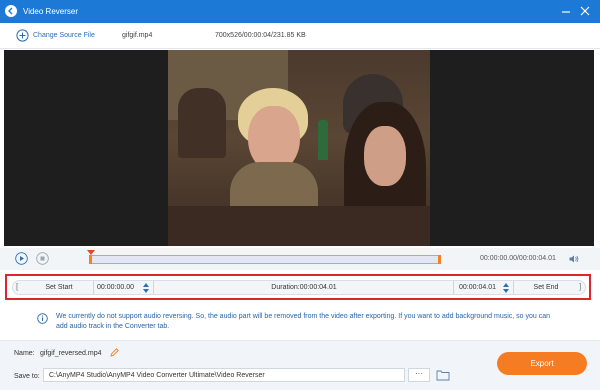  What do you see at coordinates (300, 11) in the screenshot?
I see `title-bar: Video Reverser` at bounding box center [300, 11].